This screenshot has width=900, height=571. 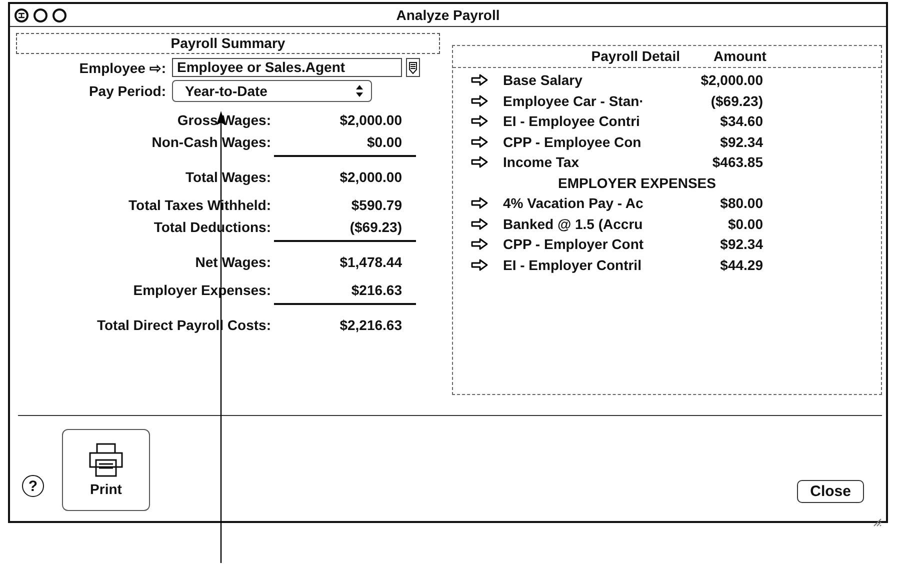 What do you see at coordinates (741, 264) in the screenshot?
I see `detail-amount: $44.29` at bounding box center [741, 264].